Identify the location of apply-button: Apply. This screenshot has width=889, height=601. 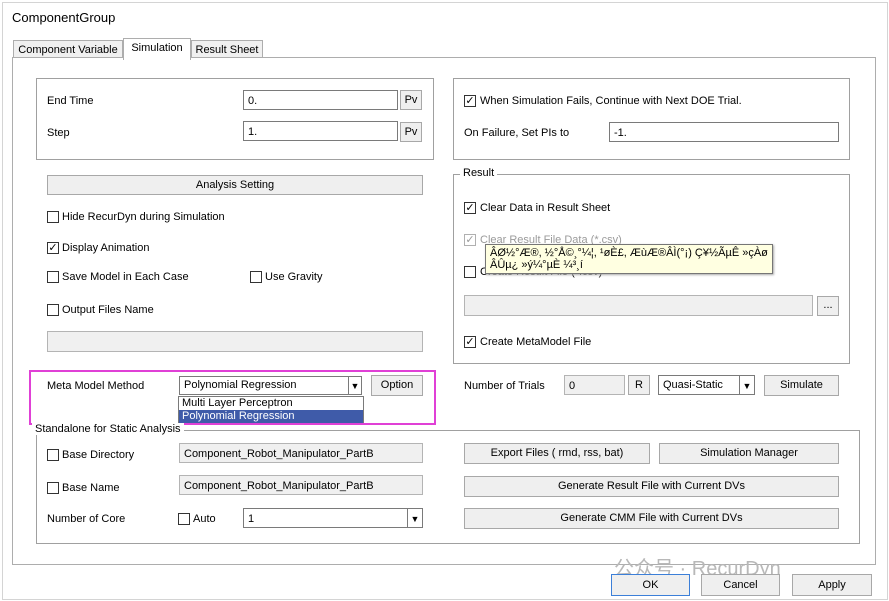
(832, 585).